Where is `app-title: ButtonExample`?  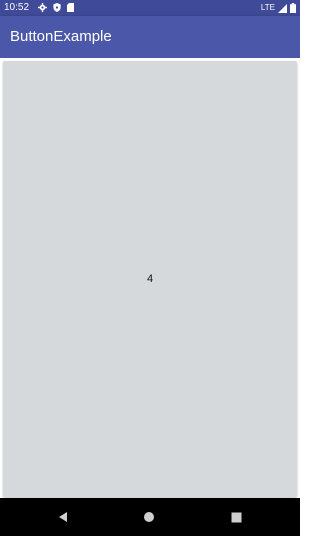
app-title: ButtonExample is located at coordinates (61, 36).